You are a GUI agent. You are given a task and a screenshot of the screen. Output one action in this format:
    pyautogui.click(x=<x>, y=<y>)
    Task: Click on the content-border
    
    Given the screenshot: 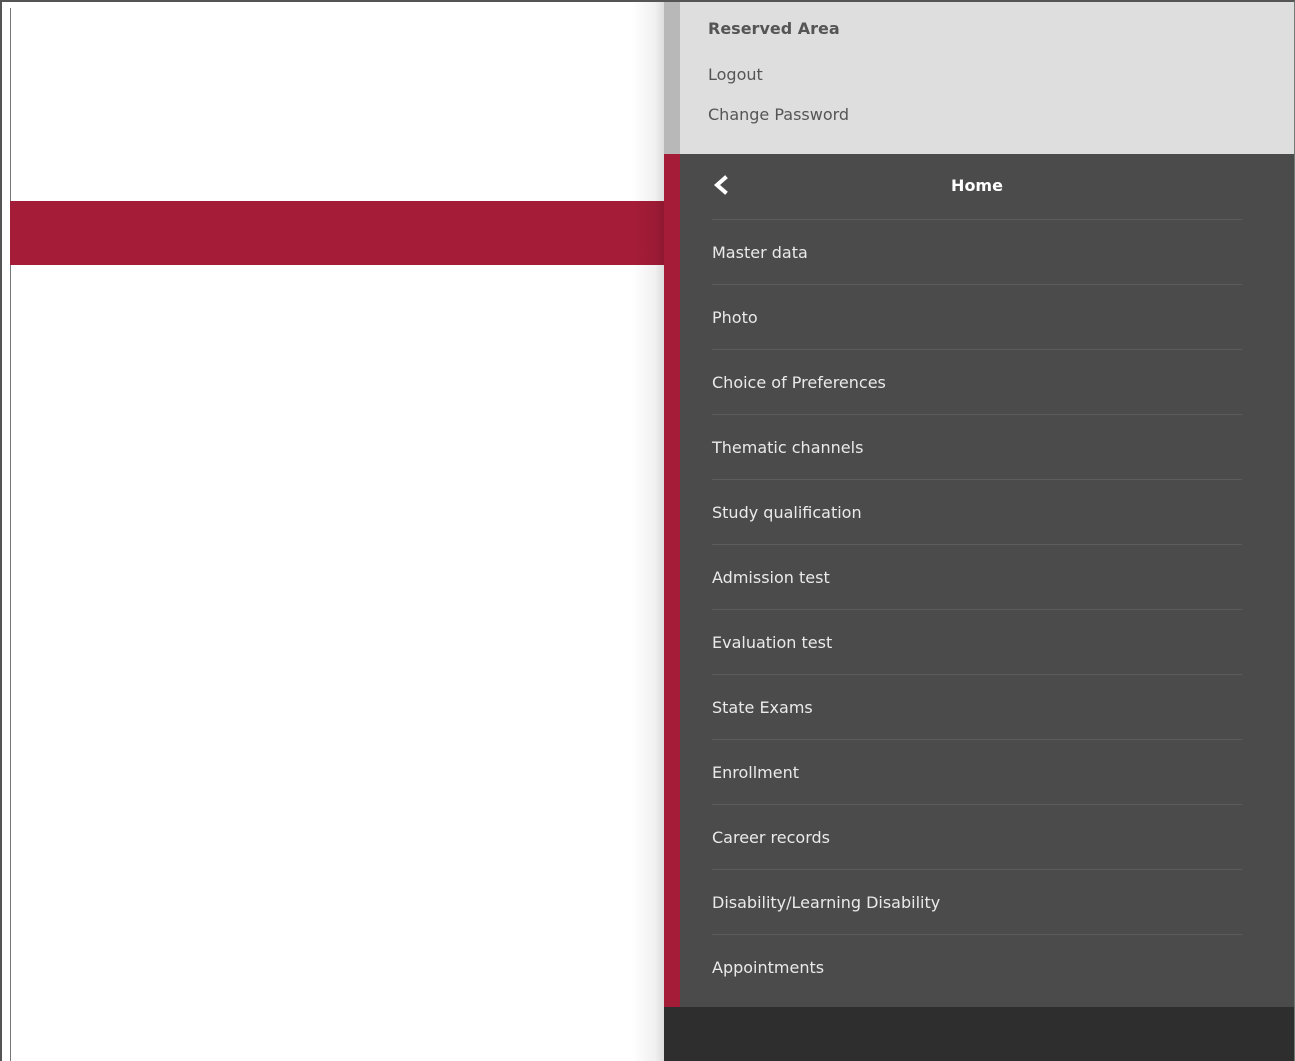 What is the action you would take?
    pyautogui.click(x=10, y=534)
    